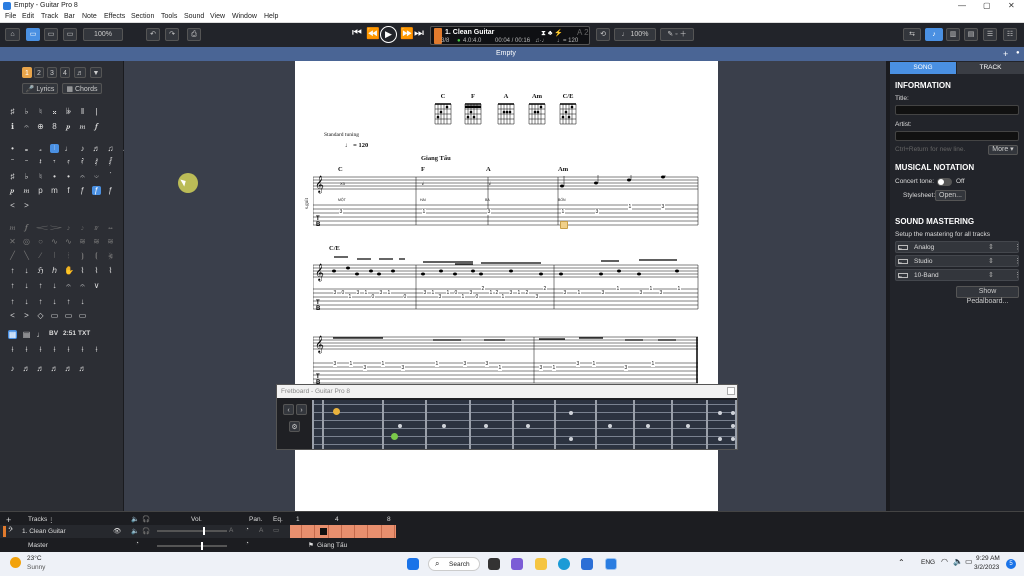  I want to click on palette-symbol-icon: ⦘, so click(82, 255).